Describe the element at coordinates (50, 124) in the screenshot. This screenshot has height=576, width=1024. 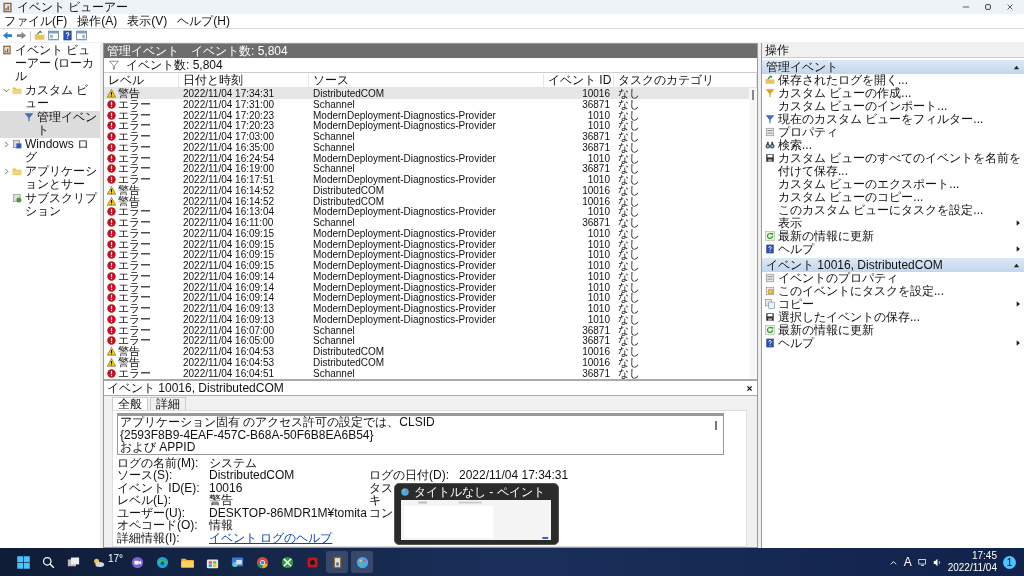
I see `tree-item: 管理イベント` at that location.